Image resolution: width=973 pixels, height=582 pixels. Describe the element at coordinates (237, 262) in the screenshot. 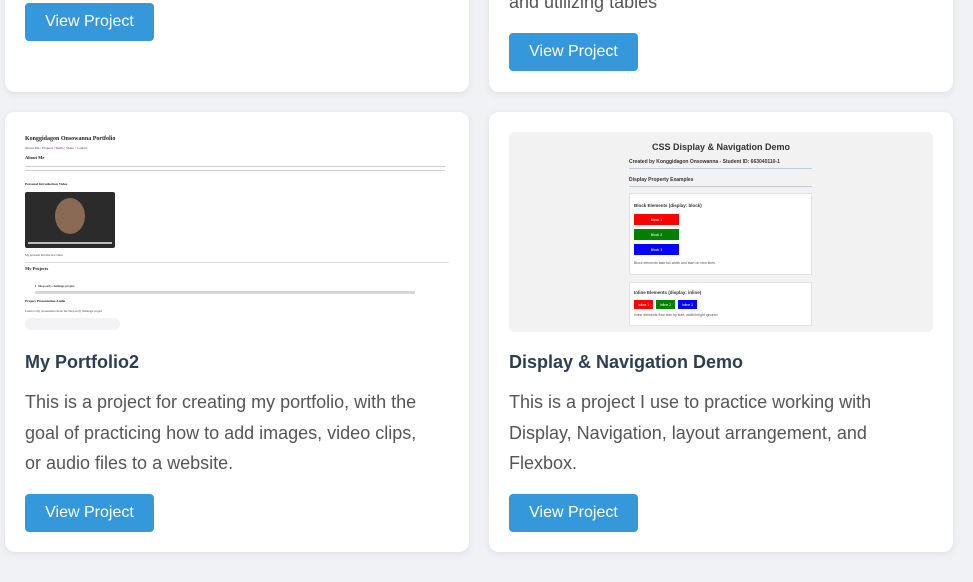

I see `thumb-divider` at that location.